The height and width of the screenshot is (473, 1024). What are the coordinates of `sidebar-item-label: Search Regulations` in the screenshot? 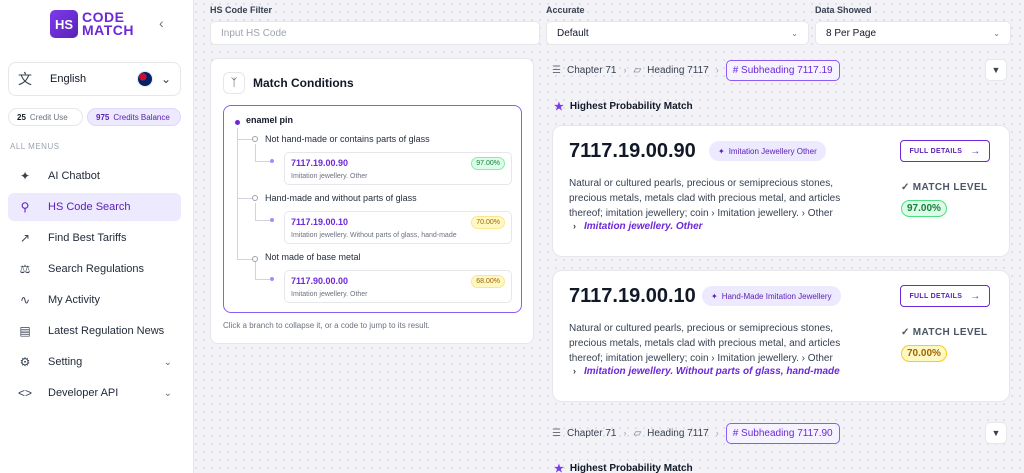 It's located at (96, 269).